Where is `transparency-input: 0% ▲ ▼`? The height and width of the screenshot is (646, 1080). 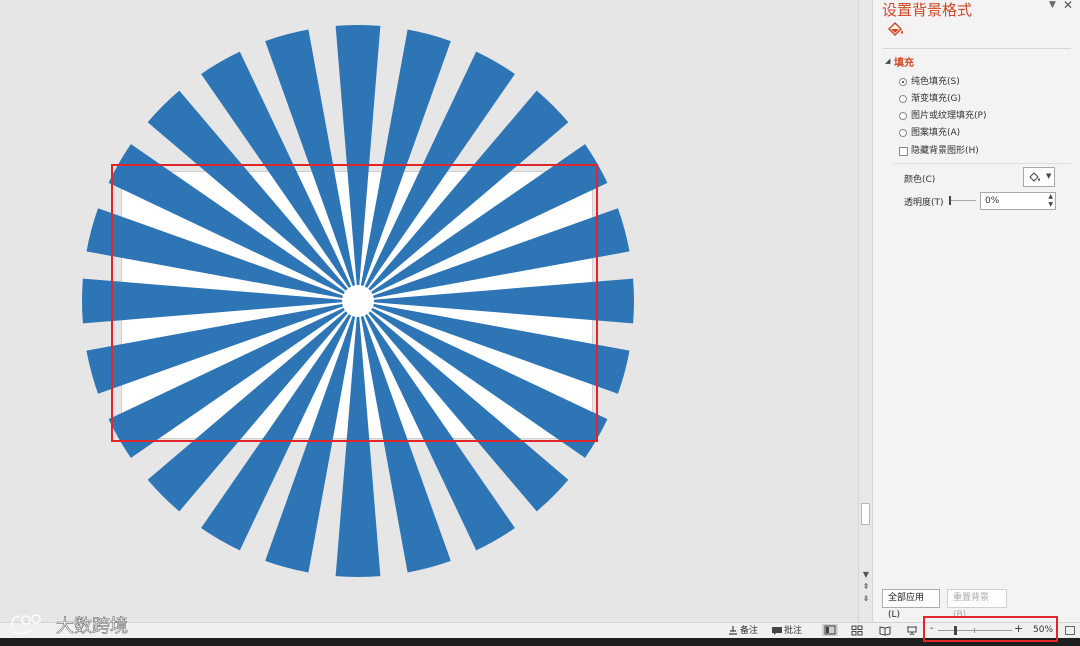 transparency-input: 0% ▲ ▼ is located at coordinates (1018, 201).